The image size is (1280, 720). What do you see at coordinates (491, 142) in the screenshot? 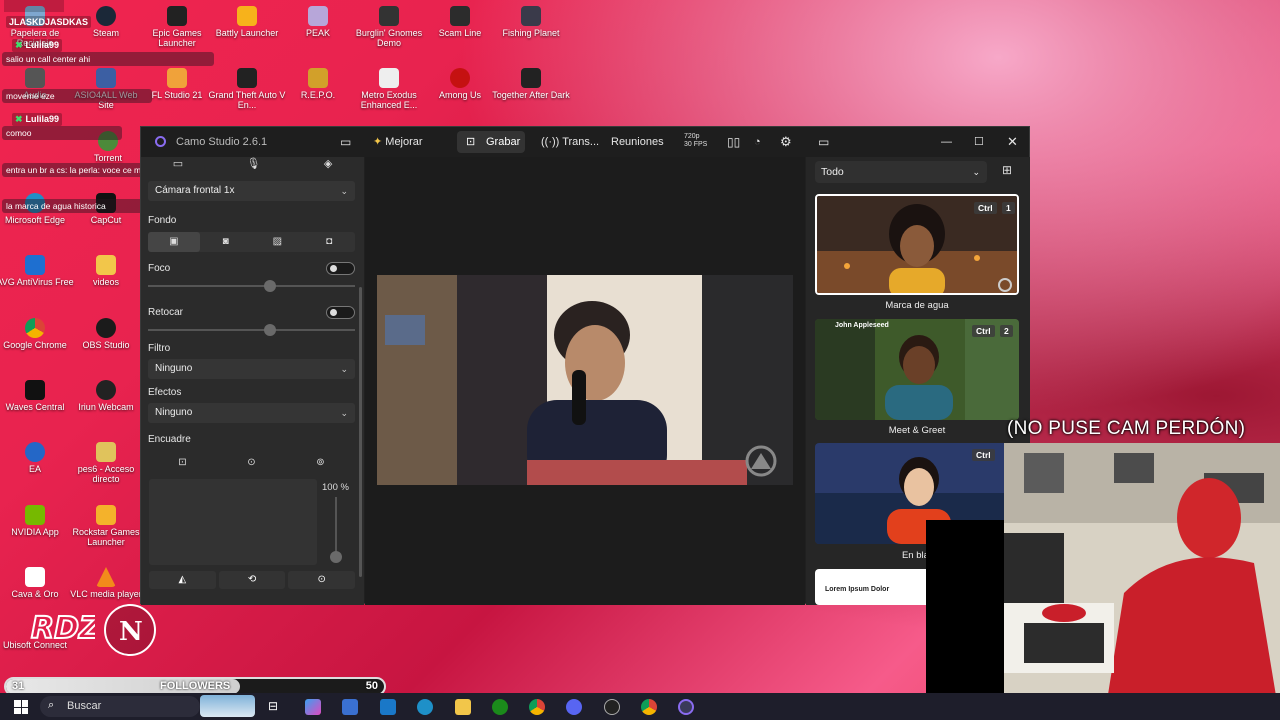
I see `record-button: ⊡ Grabar` at bounding box center [491, 142].